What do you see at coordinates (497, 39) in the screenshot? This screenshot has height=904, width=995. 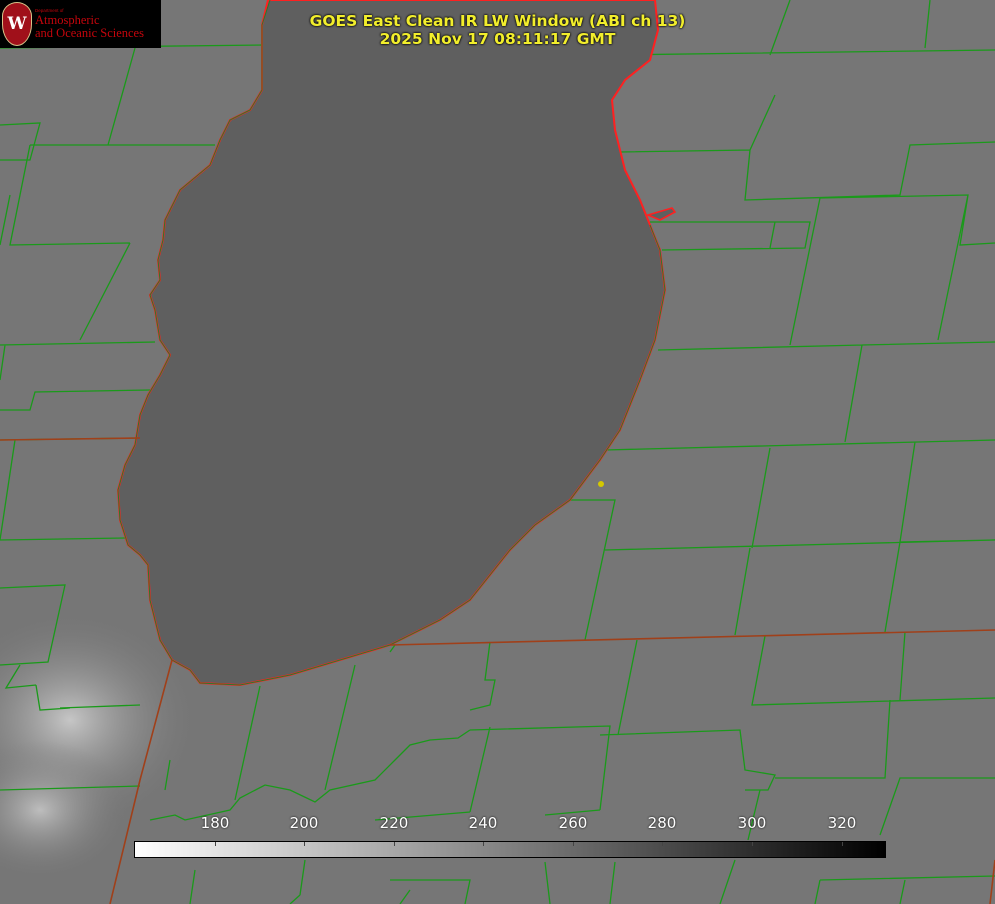 I see `product-timestamp: 2025 Nov 17 08:11:17 GMT` at bounding box center [497, 39].